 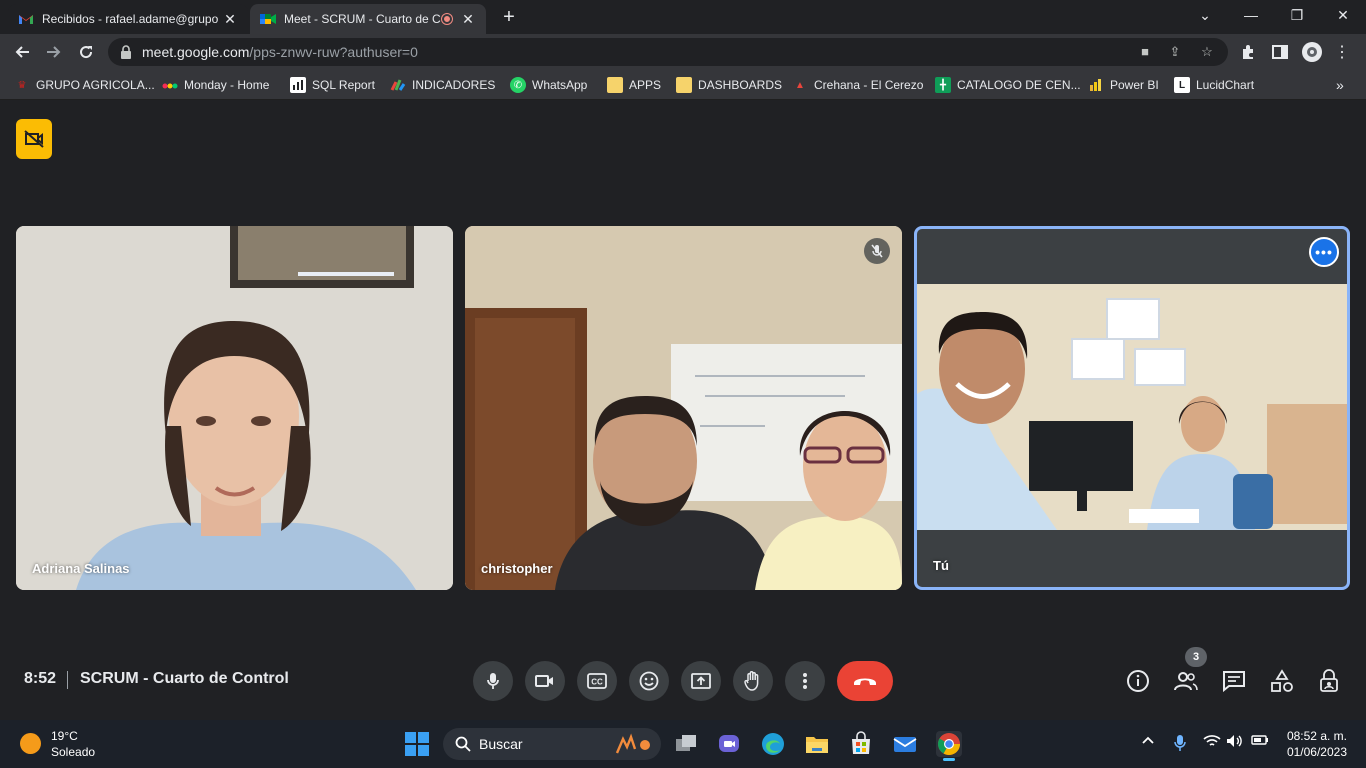 I want to click on show-hidden-icons-icon, so click(x=1148, y=744).